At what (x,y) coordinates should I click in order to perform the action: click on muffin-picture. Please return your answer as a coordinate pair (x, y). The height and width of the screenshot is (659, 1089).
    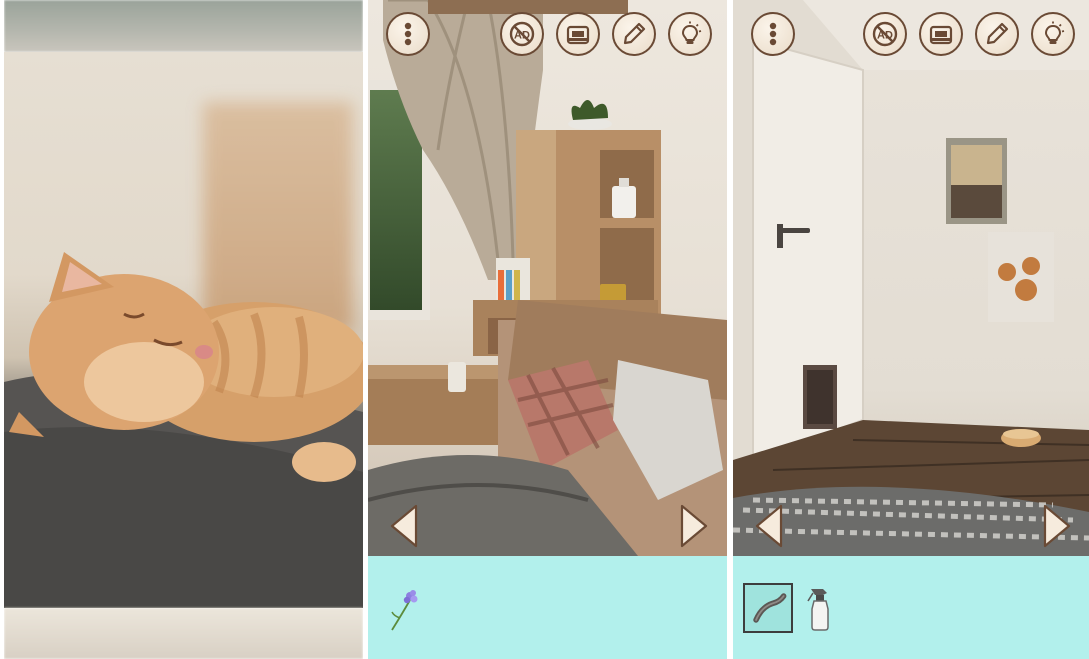
    Looking at the image, I should click on (1021, 277).